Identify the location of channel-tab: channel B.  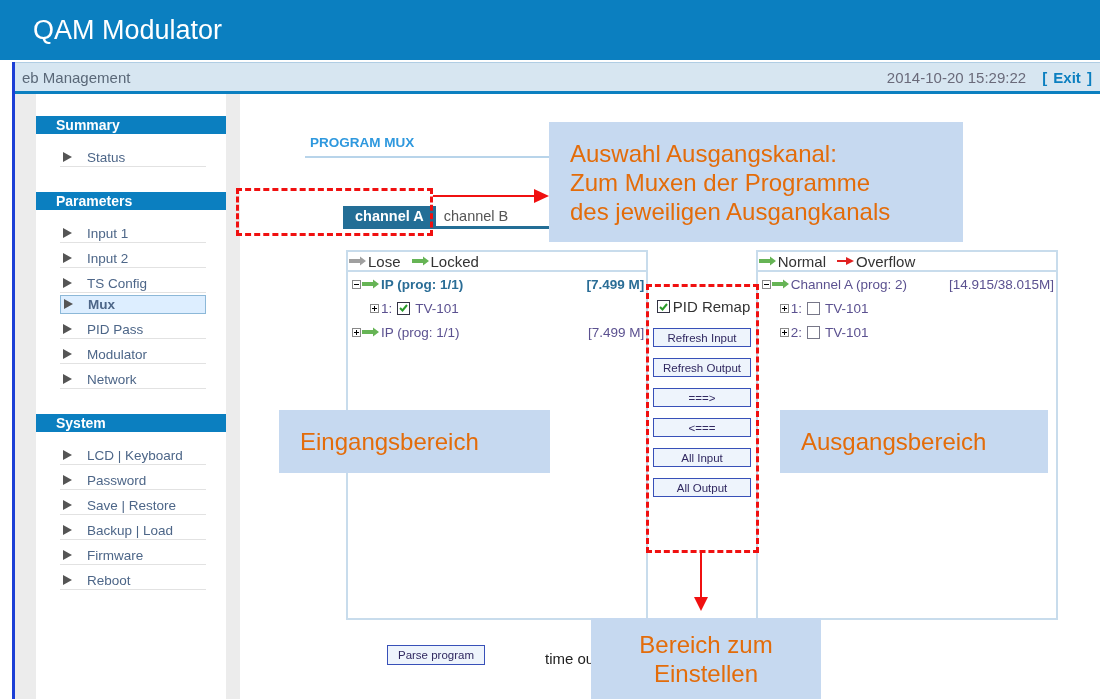
(476, 216).